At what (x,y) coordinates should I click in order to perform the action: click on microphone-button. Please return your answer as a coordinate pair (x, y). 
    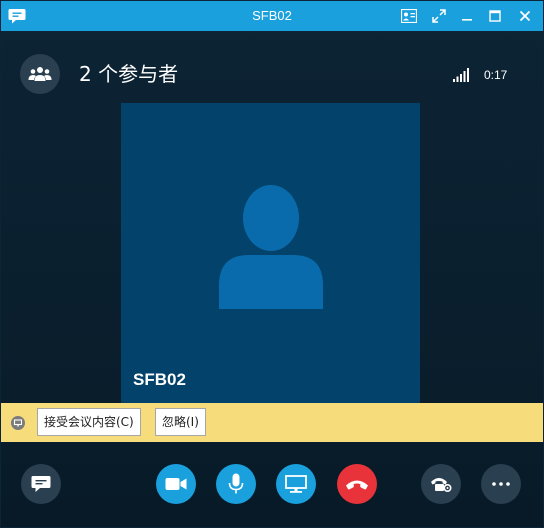
    Looking at the image, I should click on (236, 484).